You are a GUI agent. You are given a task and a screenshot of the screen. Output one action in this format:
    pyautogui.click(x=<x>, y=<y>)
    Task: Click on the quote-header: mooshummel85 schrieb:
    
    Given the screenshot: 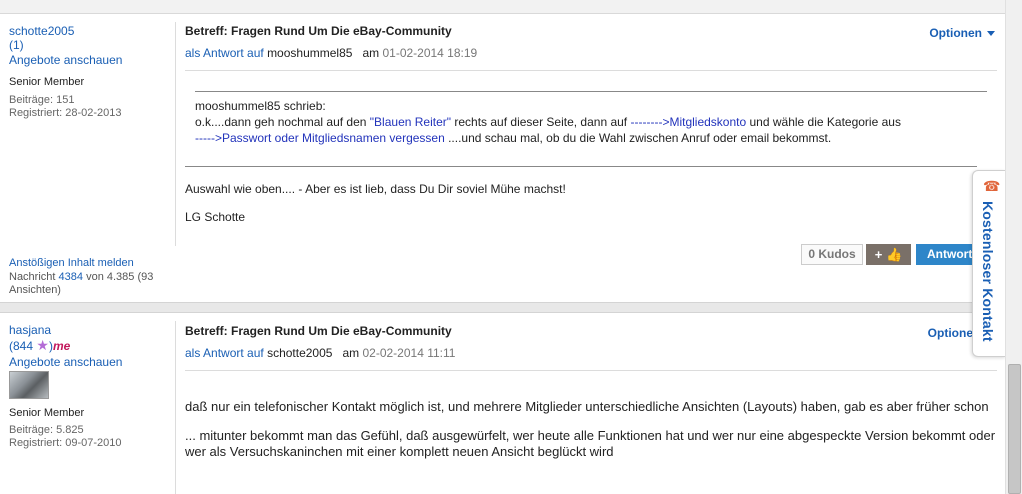 What is the action you would take?
    pyautogui.click(x=260, y=106)
    